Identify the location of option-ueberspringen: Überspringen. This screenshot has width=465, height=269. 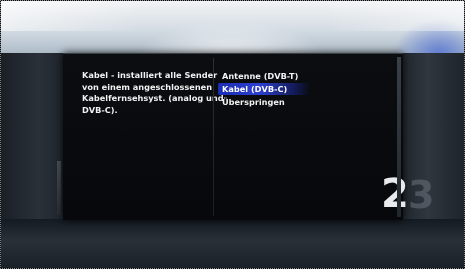
(308, 102).